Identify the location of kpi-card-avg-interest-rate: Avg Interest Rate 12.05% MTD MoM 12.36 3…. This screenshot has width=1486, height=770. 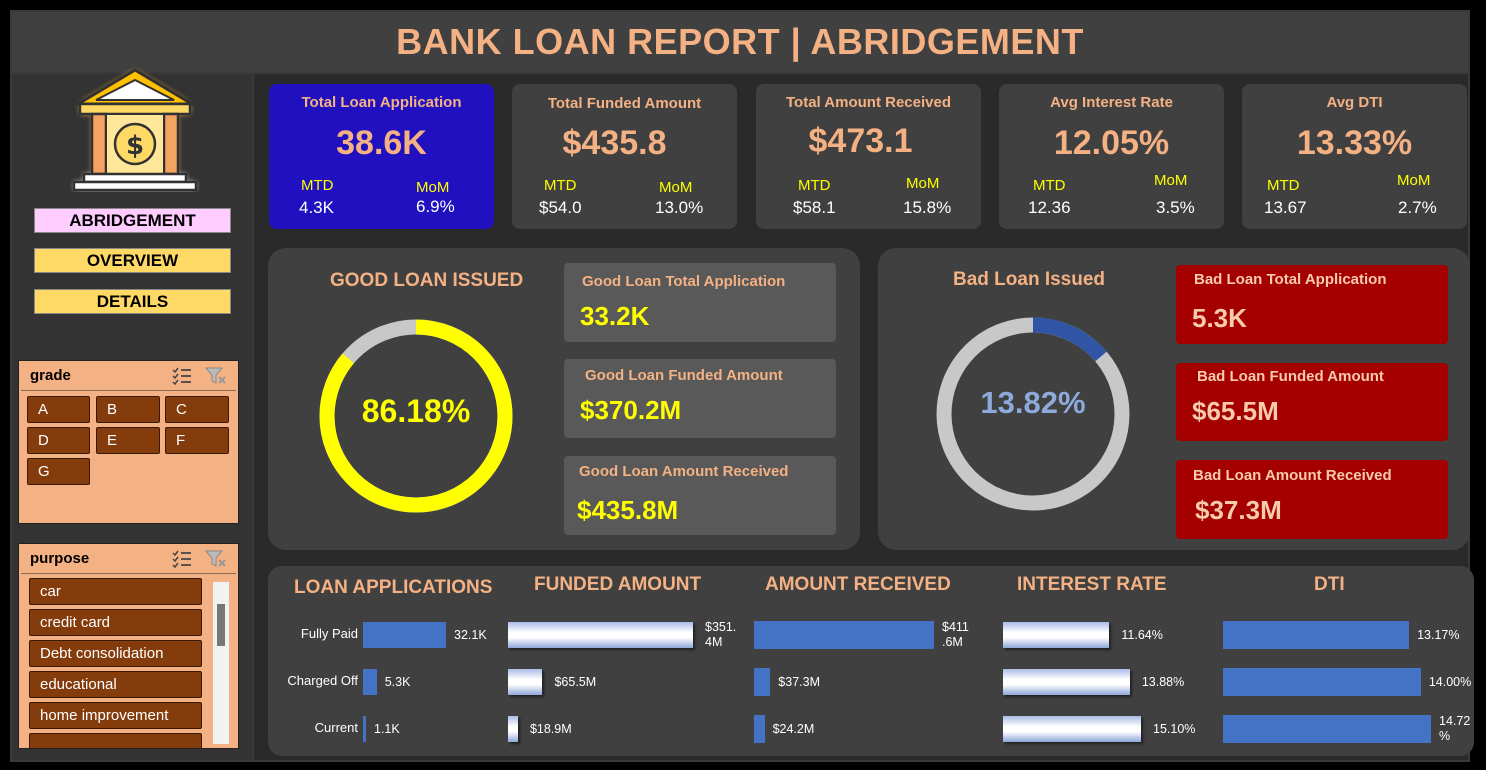
(1111, 156).